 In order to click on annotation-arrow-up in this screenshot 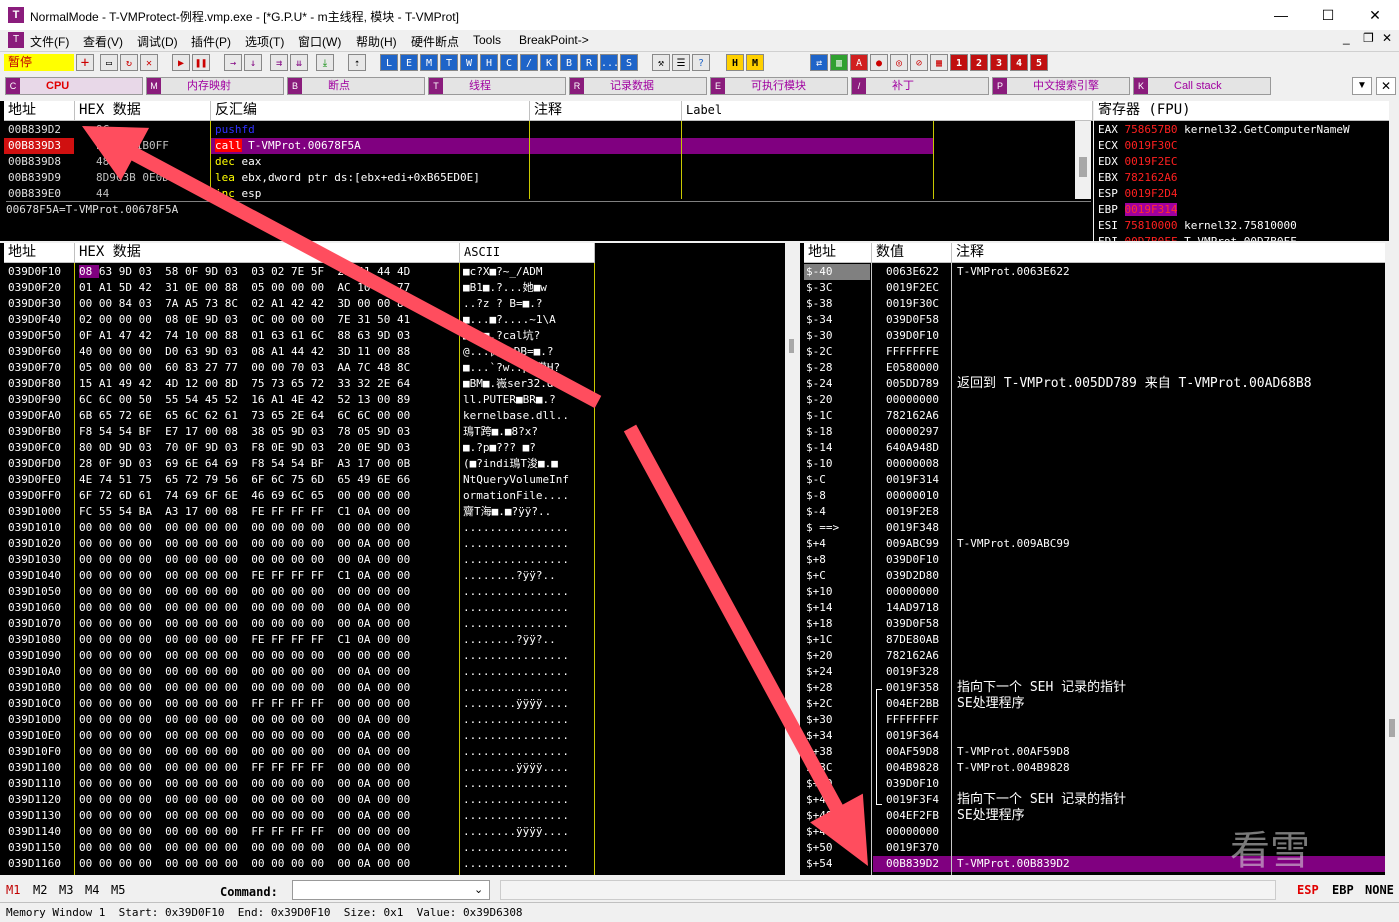, I will do `click(342, 267)`.